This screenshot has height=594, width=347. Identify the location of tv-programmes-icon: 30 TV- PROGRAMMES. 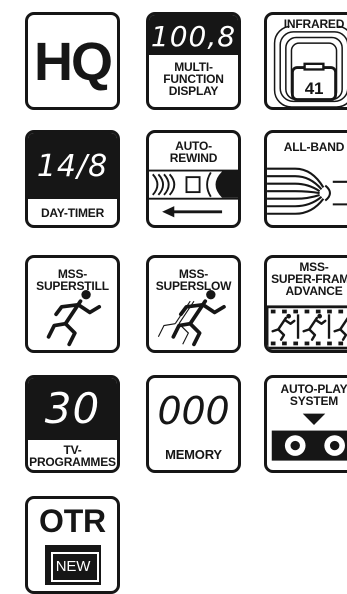
(72, 424).